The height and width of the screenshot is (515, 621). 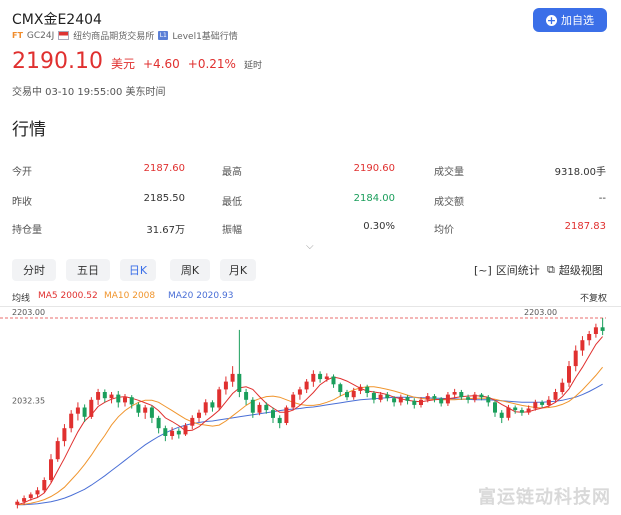 I want to click on expand-chevron-icon: ⌵, so click(x=310, y=246).